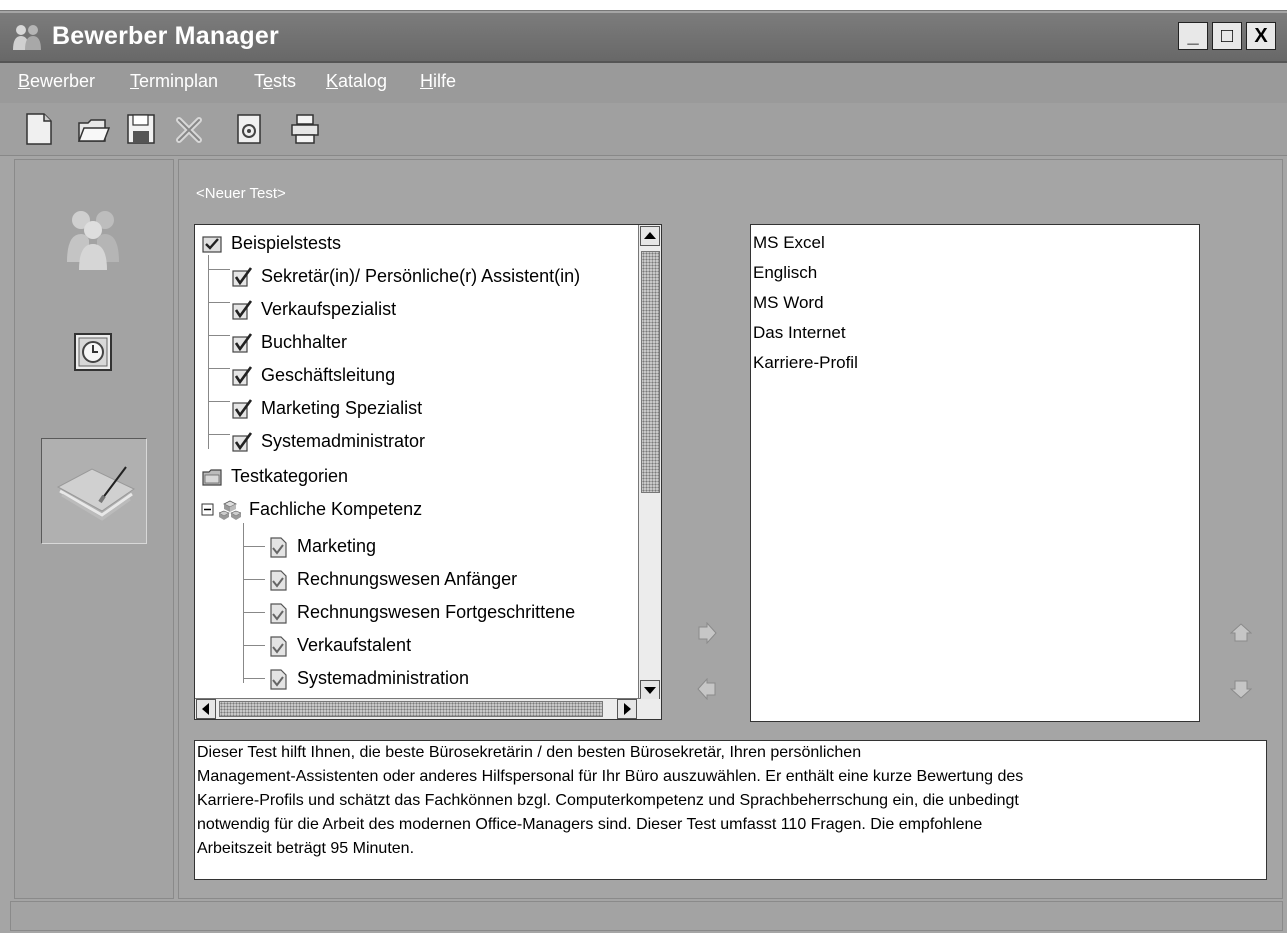  What do you see at coordinates (1227, 36) in the screenshot?
I see `maximize-button: □` at bounding box center [1227, 36].